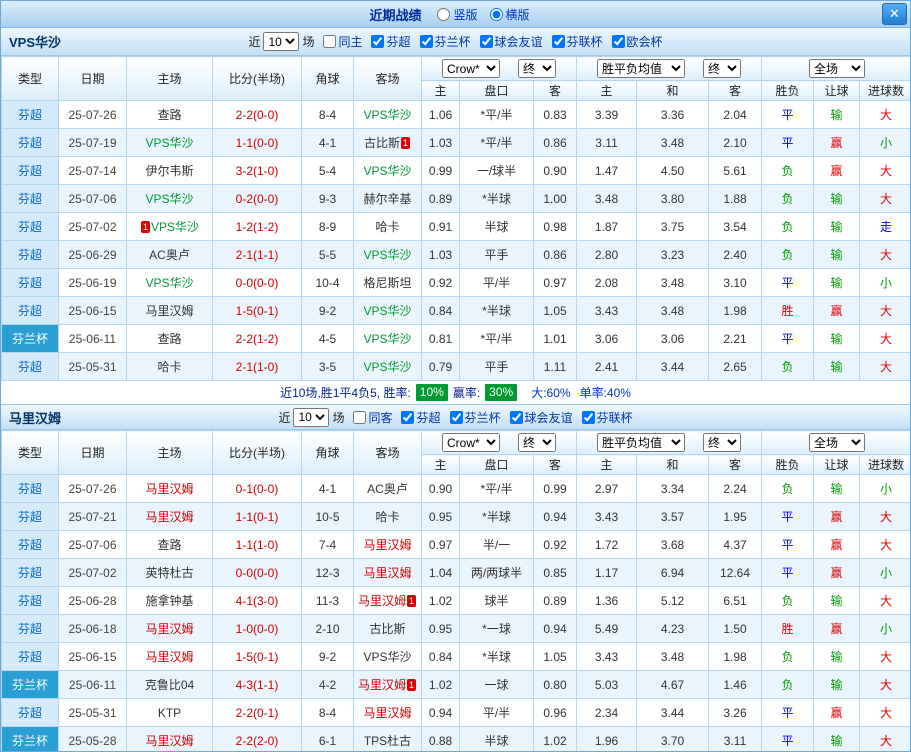 Image resolution: width=911 pixels, height=752 pixels. What do you see at coordinates (837, 114) in the screenshot?
I see `handicap-result-cell: 输` at bounding box center [837, 114].